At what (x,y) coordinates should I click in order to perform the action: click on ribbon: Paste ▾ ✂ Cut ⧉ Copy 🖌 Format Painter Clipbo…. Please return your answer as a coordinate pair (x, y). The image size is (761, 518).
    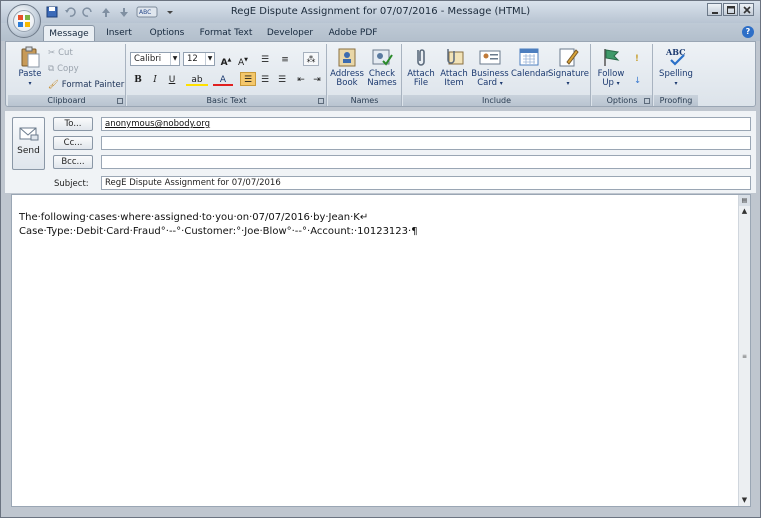
    Looking at the image, I should click on (380, 74).